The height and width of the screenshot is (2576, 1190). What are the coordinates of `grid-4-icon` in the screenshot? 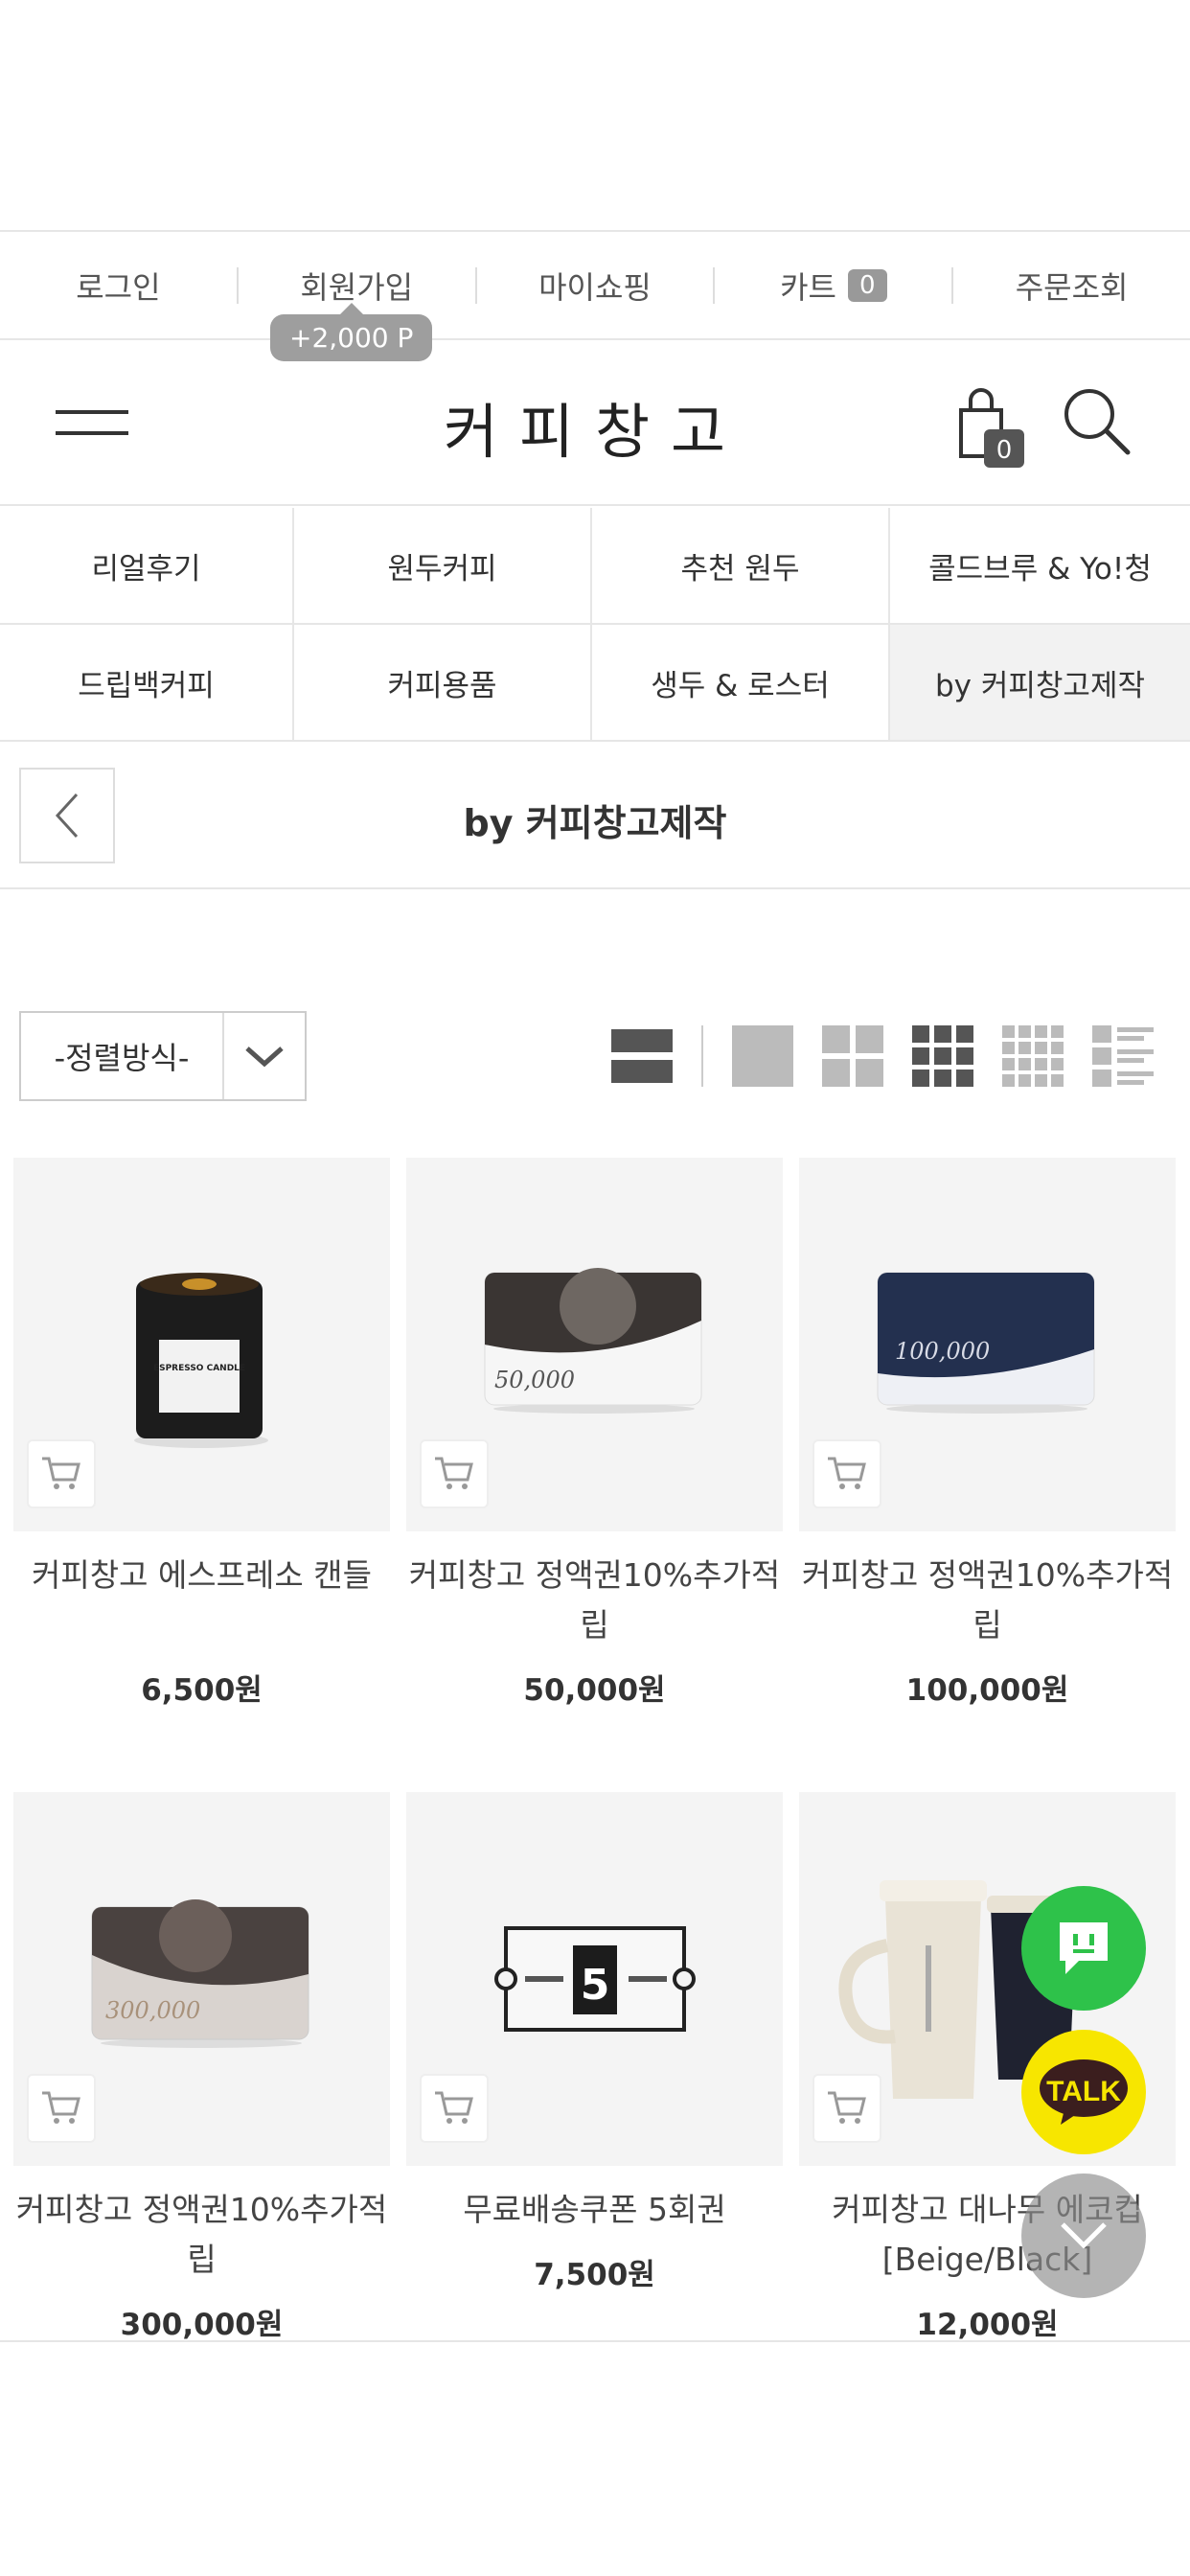 It's located at (1033, 1056).